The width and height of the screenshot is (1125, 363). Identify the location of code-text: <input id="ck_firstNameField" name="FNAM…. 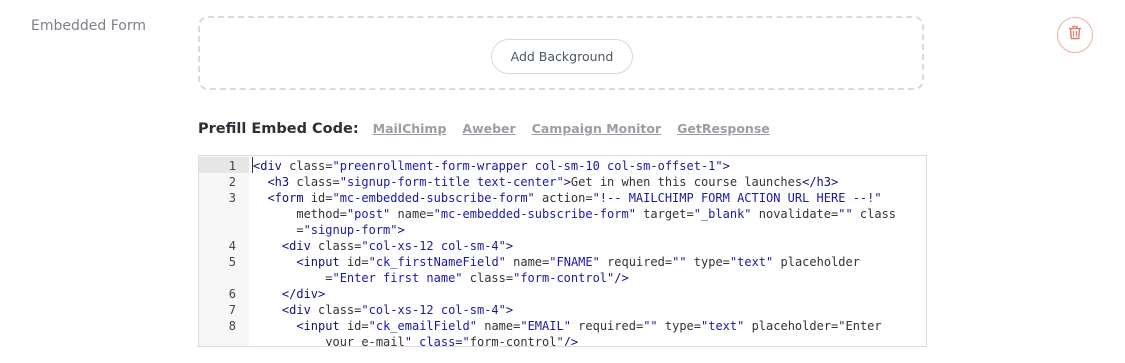
(578, 262).